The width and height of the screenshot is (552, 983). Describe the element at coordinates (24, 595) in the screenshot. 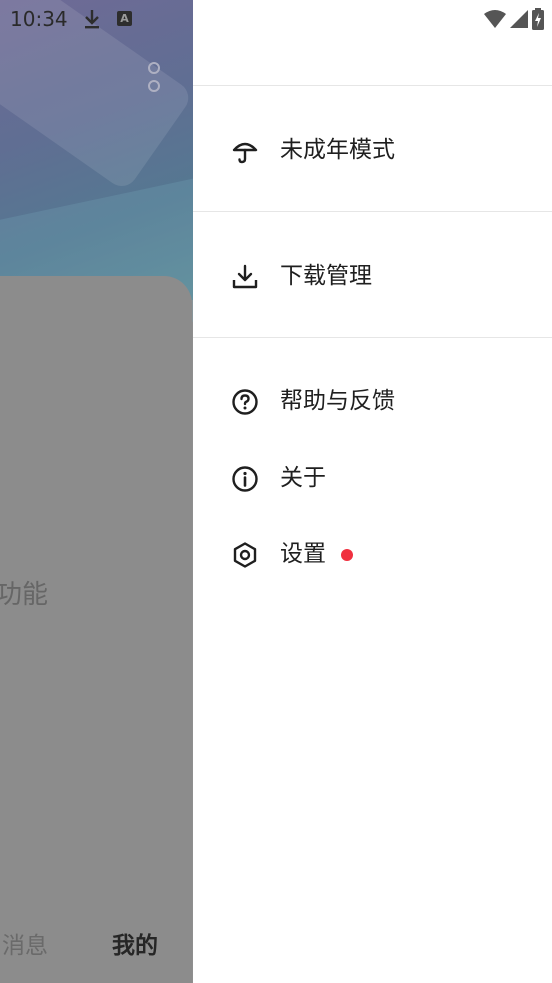

I see `feature-text-partial: 功能` at that location.